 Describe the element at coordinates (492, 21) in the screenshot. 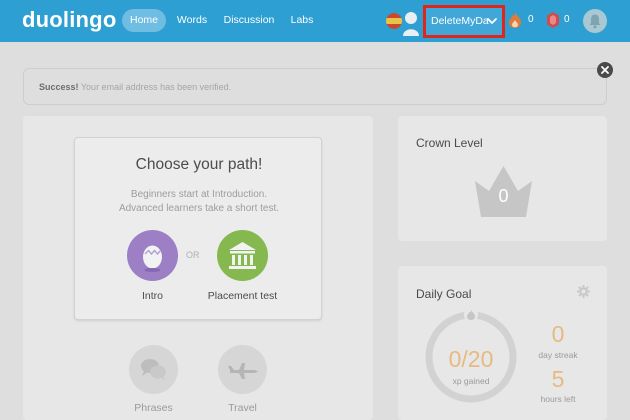

I see `chevron-down-icon` at that location.